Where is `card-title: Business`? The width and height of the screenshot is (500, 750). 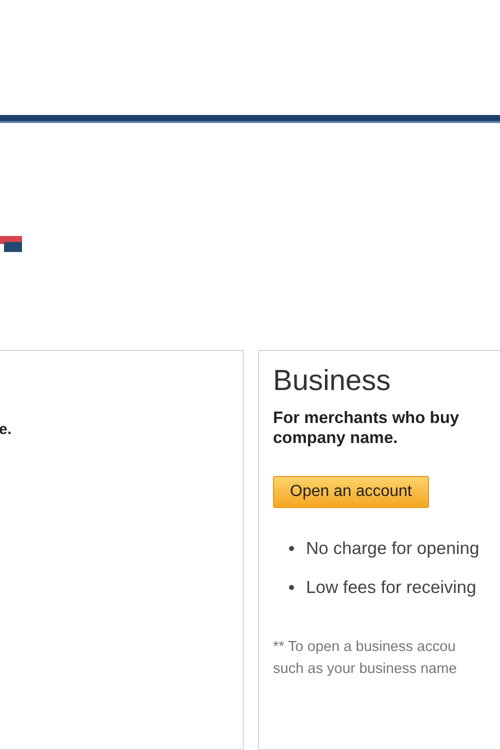 card-title: Business is located at coordinates (332, 381).